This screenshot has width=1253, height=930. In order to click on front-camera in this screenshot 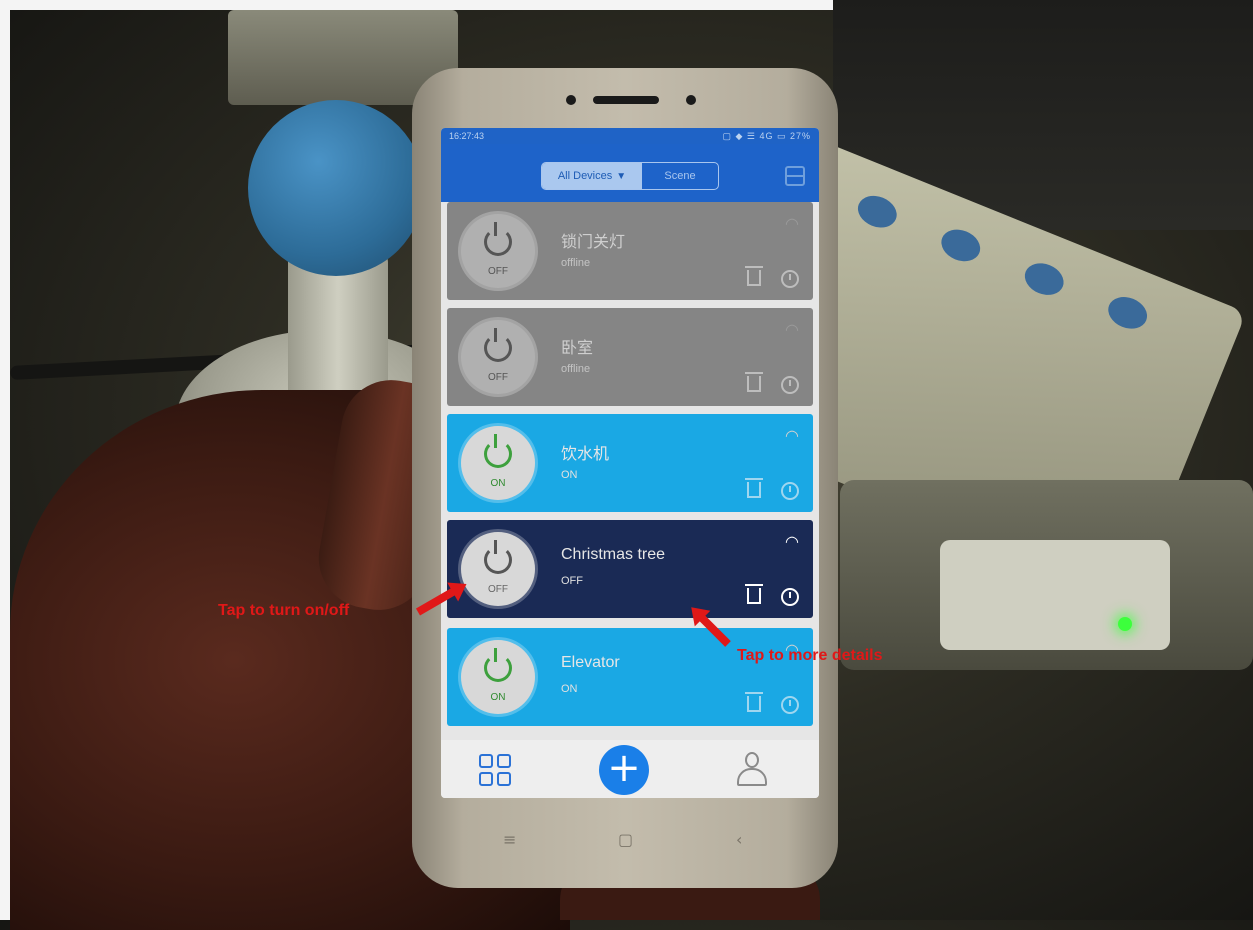, I will do `click(571, 100)`.